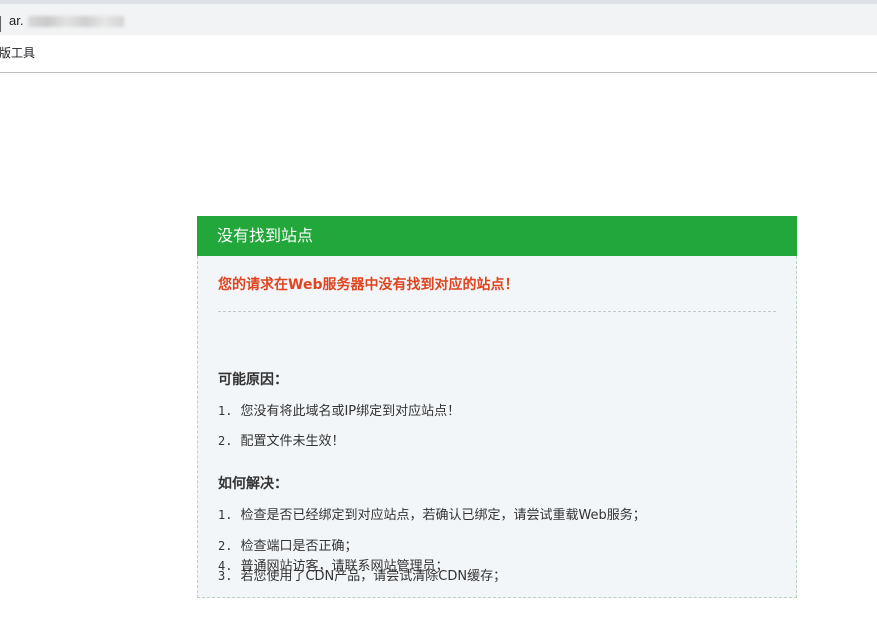 This screenshot has width=877, height=641. Describe the element at coordinates (497, 236) in the screenshot. I see `panel-title: 没有找到站点` at that location.